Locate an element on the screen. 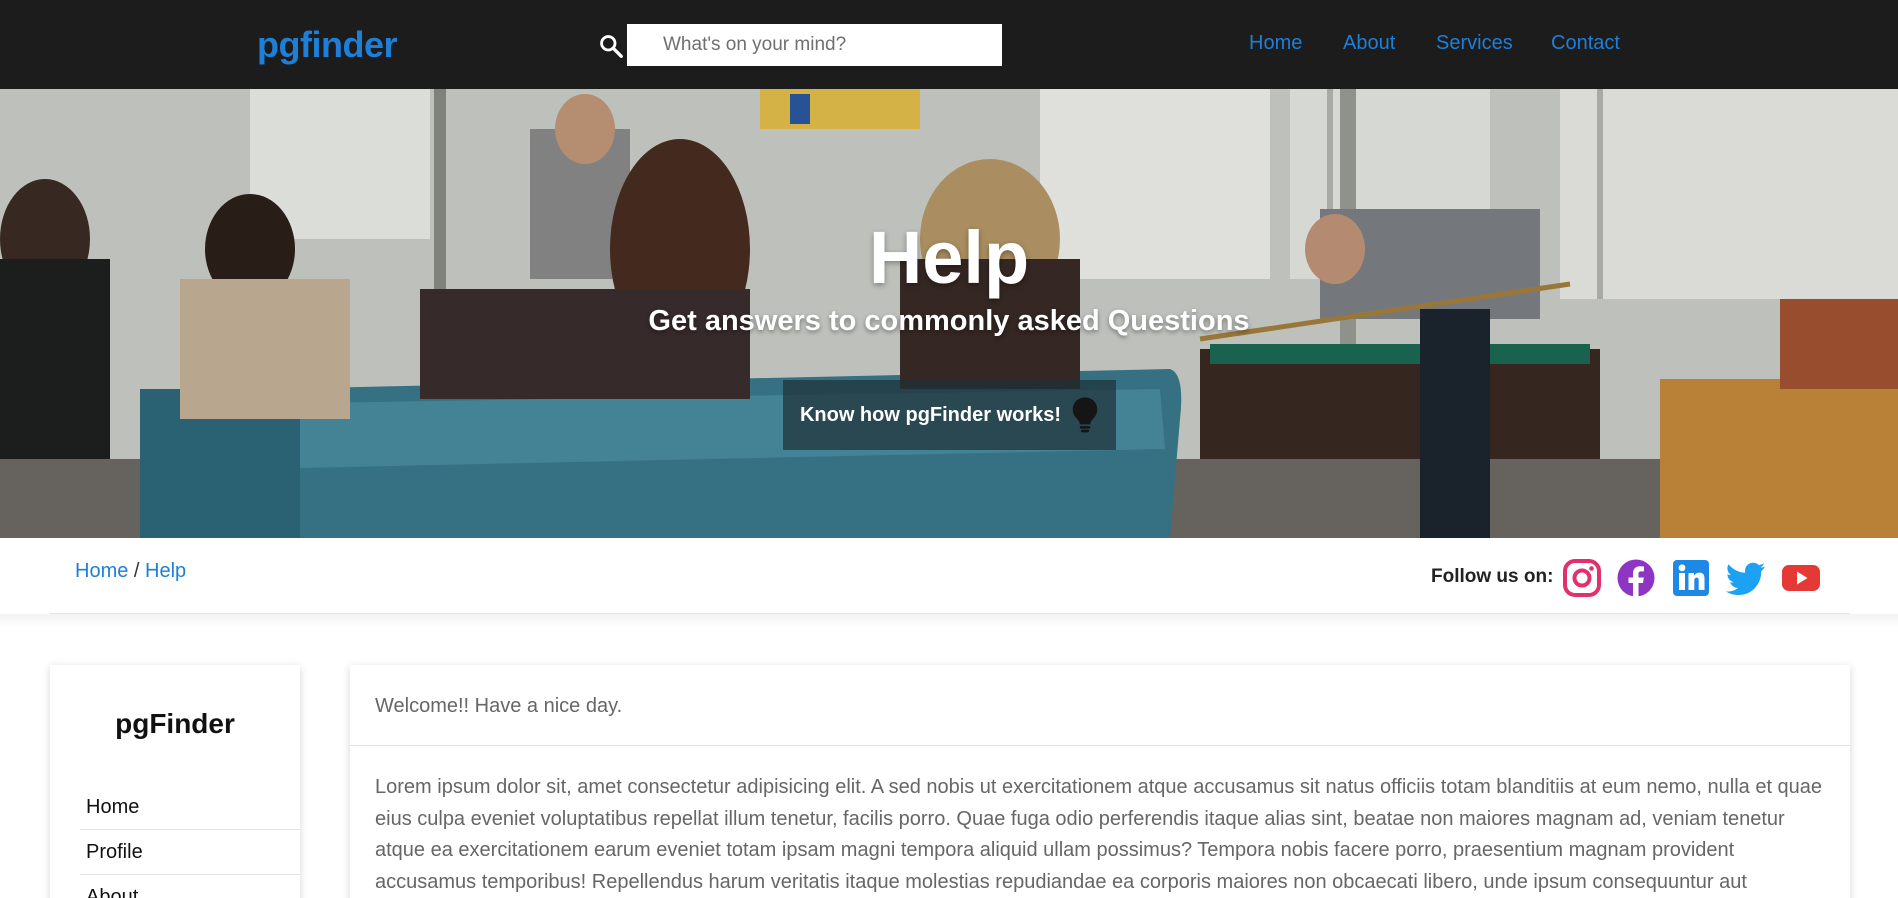 The width and height of the screenshot is (1898, 898). sidebar: pgFinder Home Profile About is located at coordinates (175, 781).